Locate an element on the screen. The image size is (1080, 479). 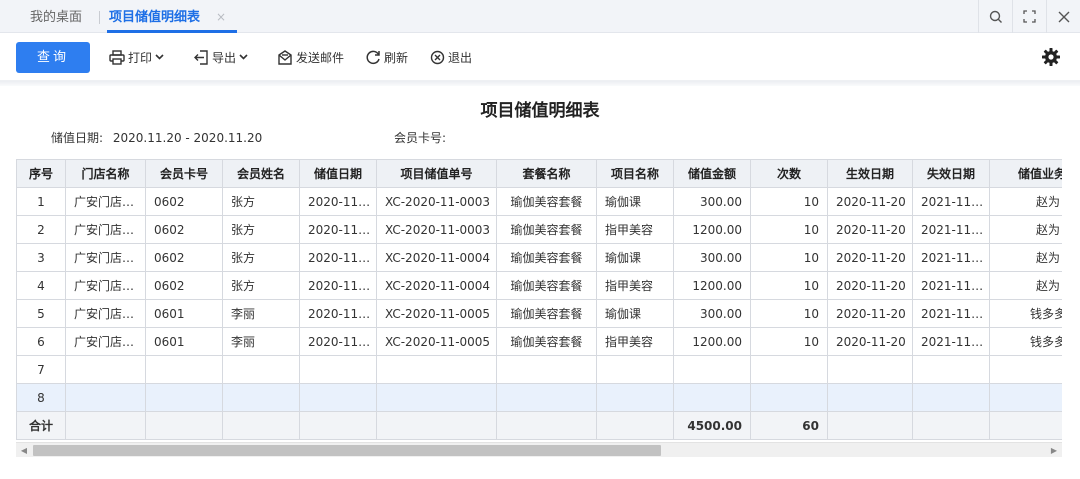
gear-icon is located at coordinates (1051, 58).